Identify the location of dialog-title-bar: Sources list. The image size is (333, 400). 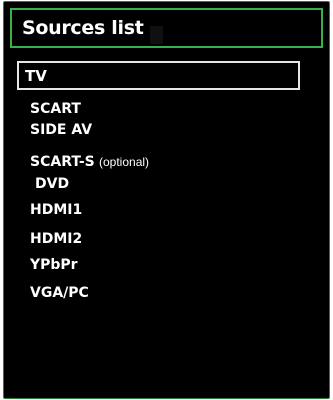
(166, 28).